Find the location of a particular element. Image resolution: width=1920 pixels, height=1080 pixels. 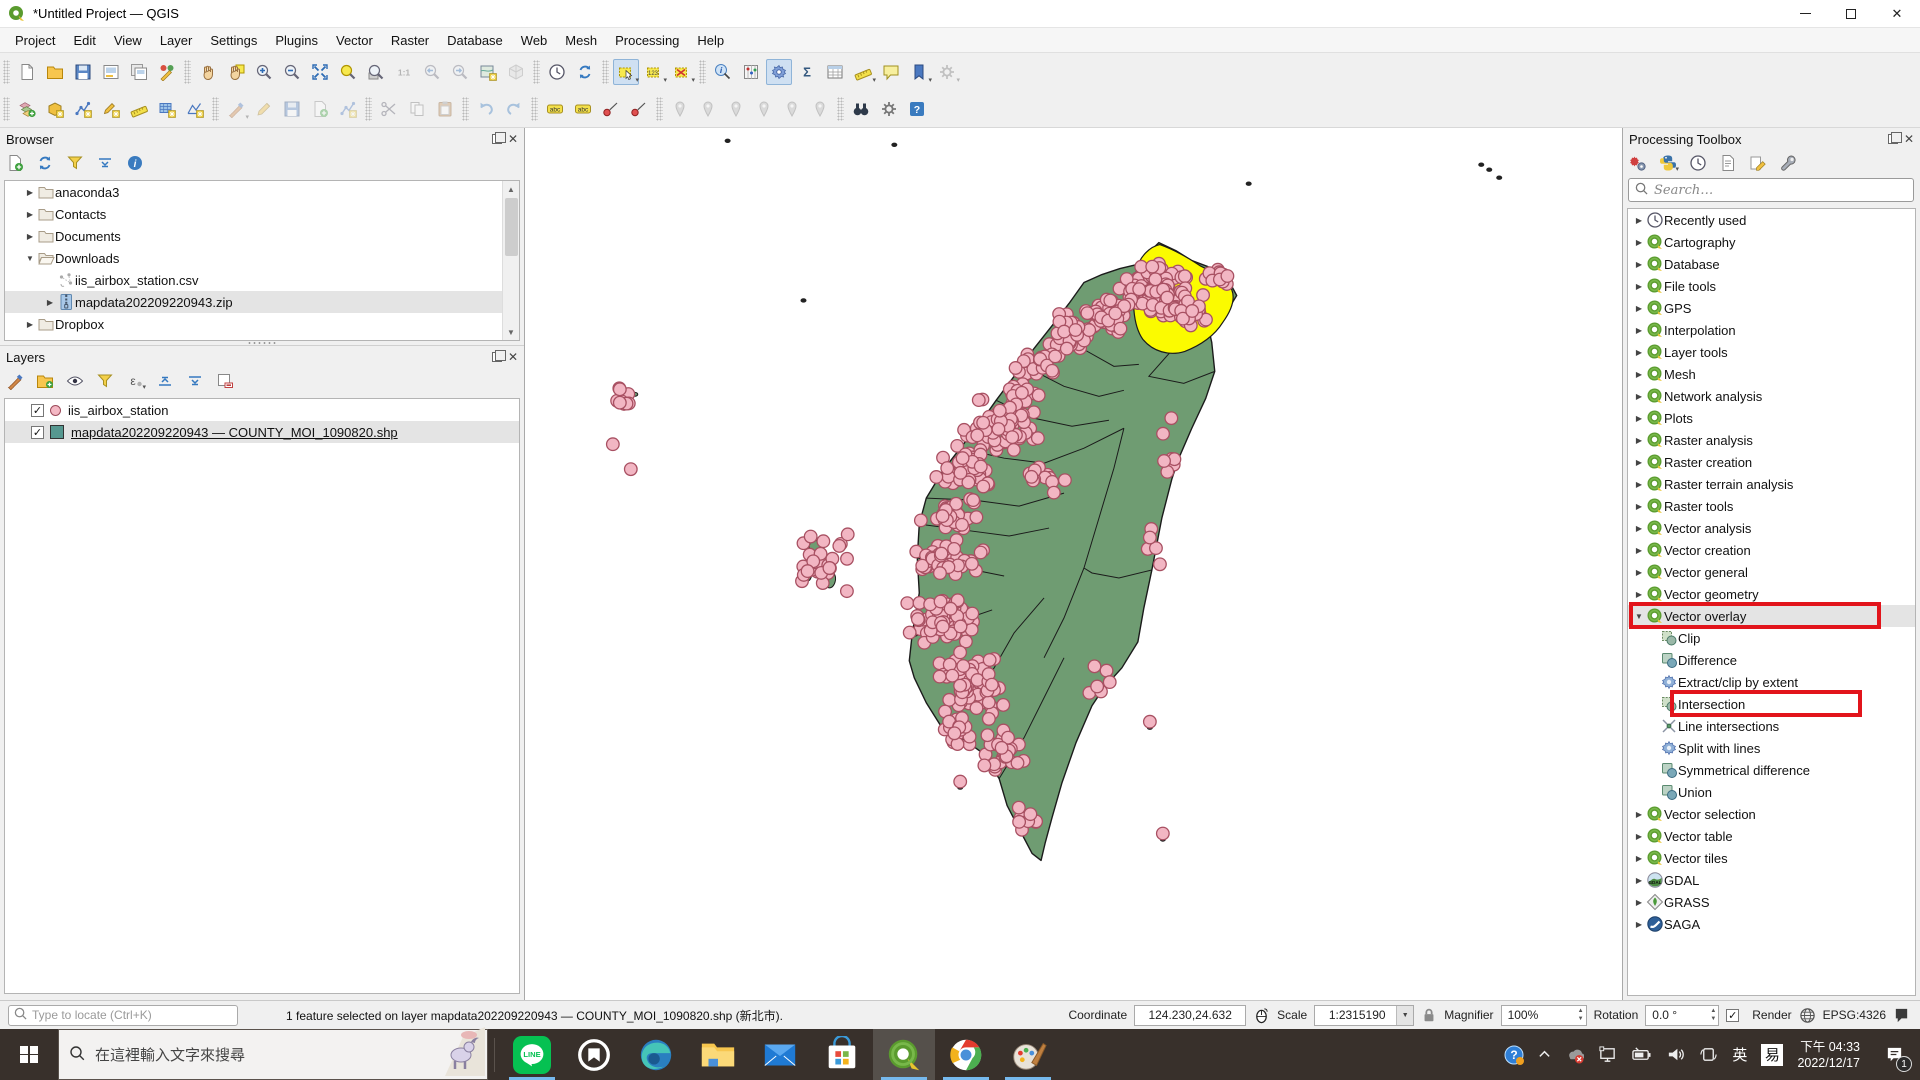

rotation-spinner: 0.0 ° ▲ ▼ is located at coordinates (1682, 1015).